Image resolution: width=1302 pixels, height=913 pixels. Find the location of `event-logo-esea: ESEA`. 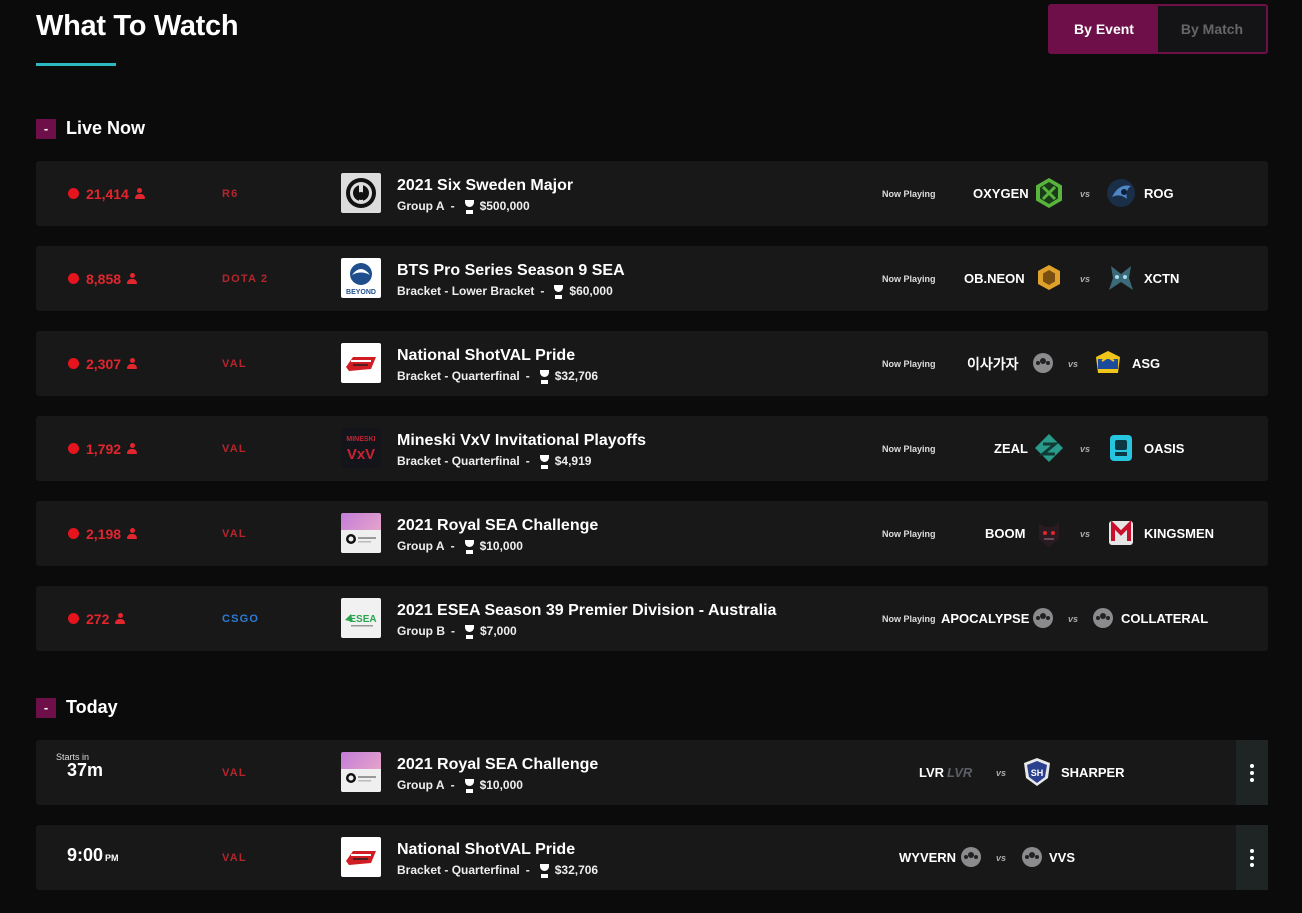

event-logo-esea: ESEA is located at coordinates (361, 618).